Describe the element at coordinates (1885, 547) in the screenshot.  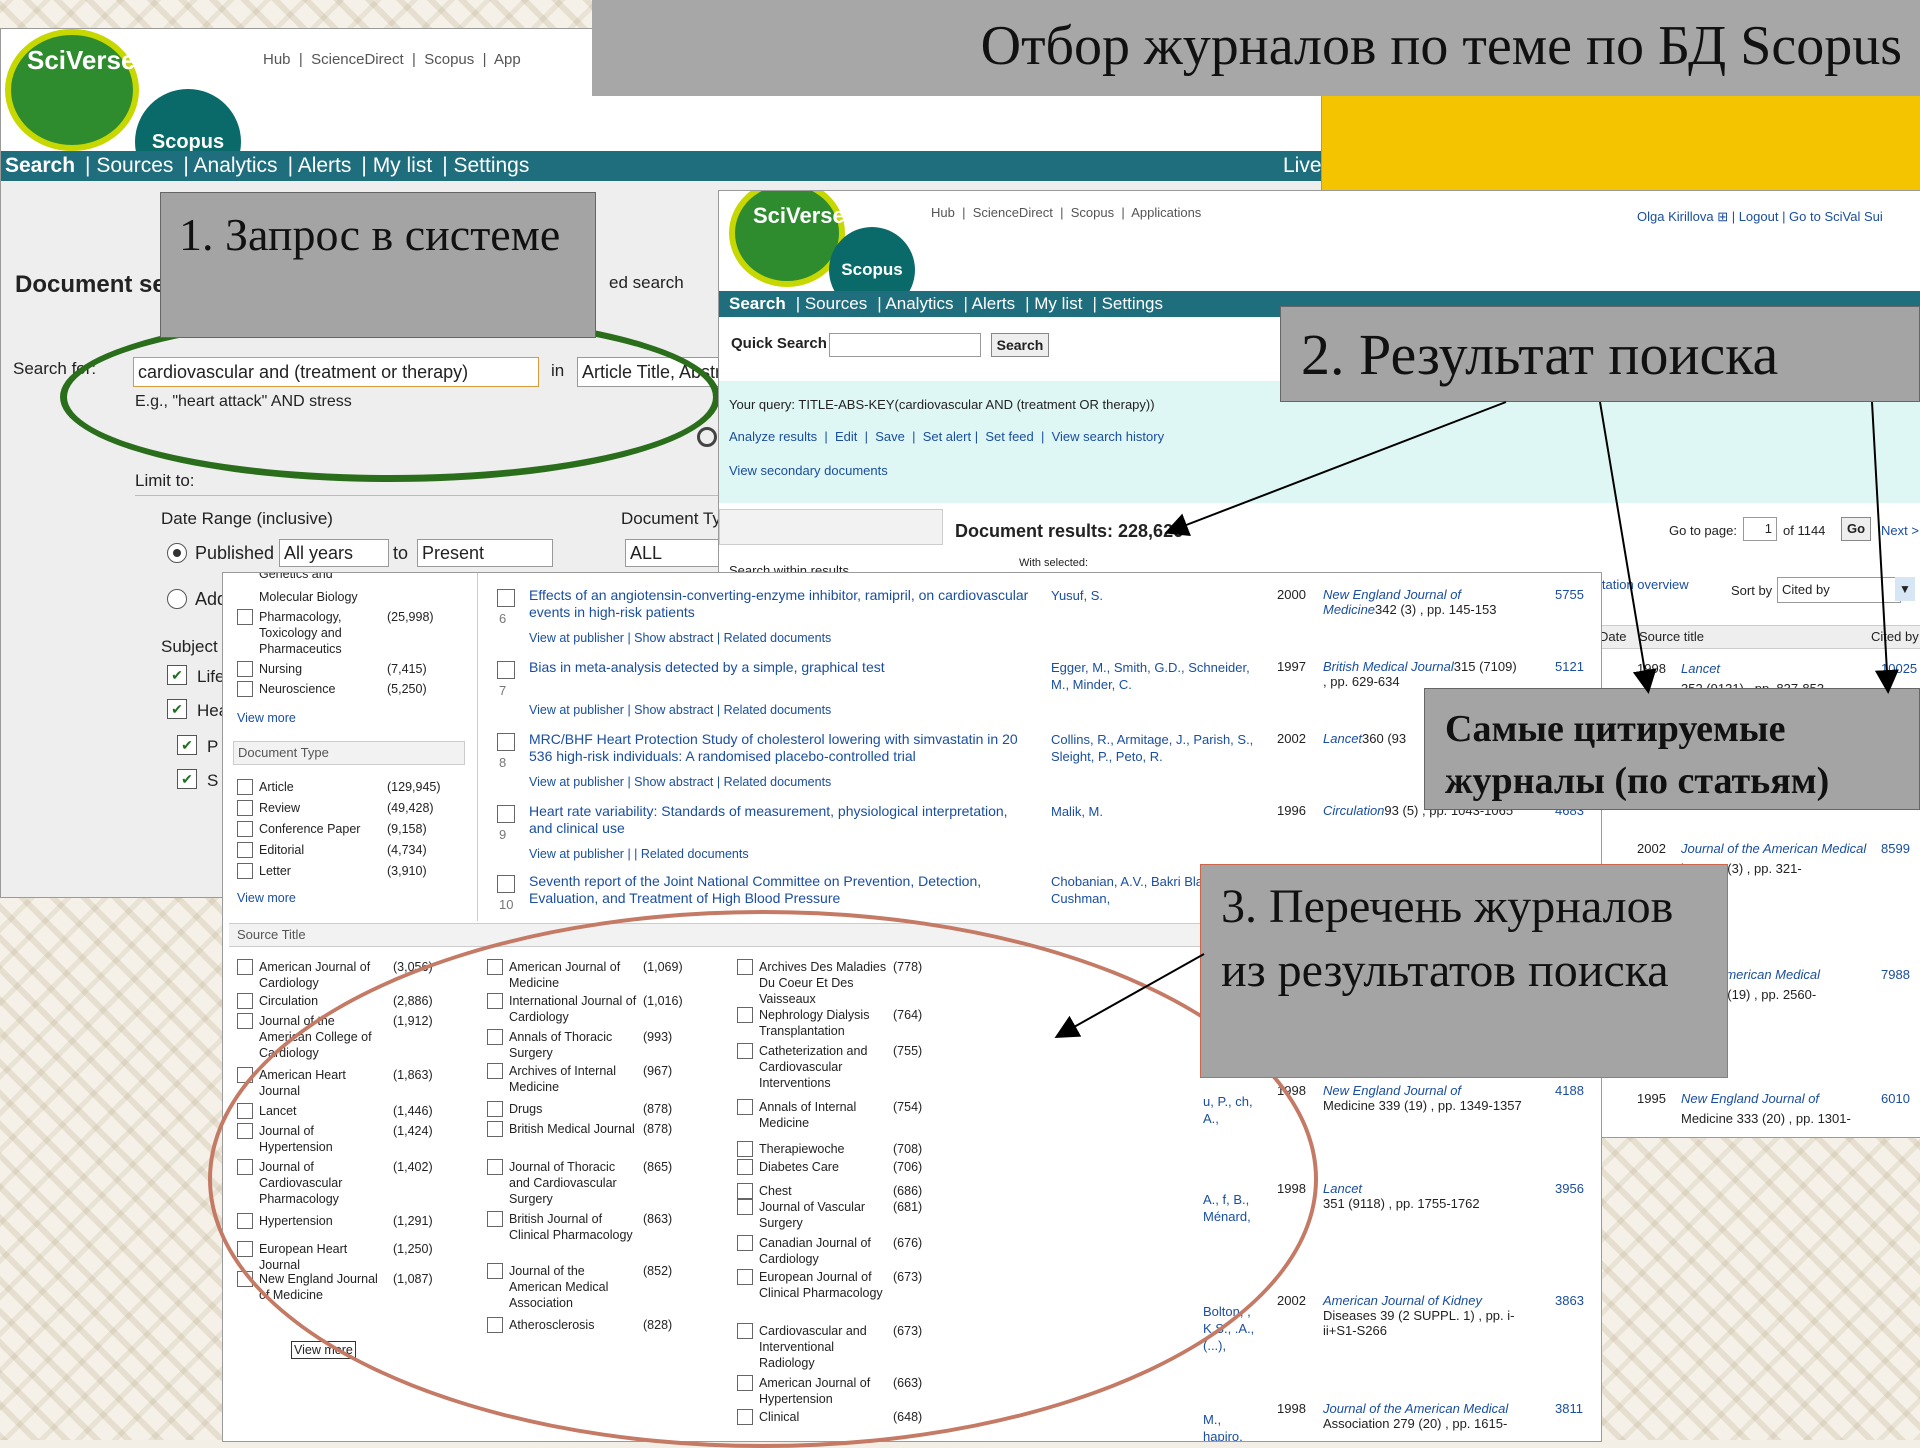
I see `arrow-to-cited-col` at that location.